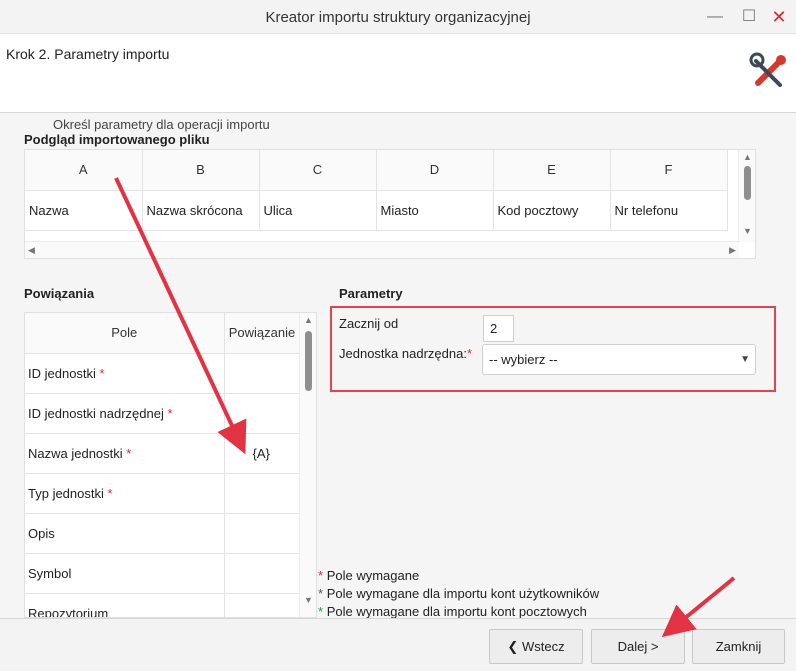 Image resolution: width=796 pixels, height=671 pixels. I want to click on preview-horizontal-scrollbar: ◀ ▶, so click(382, 249).